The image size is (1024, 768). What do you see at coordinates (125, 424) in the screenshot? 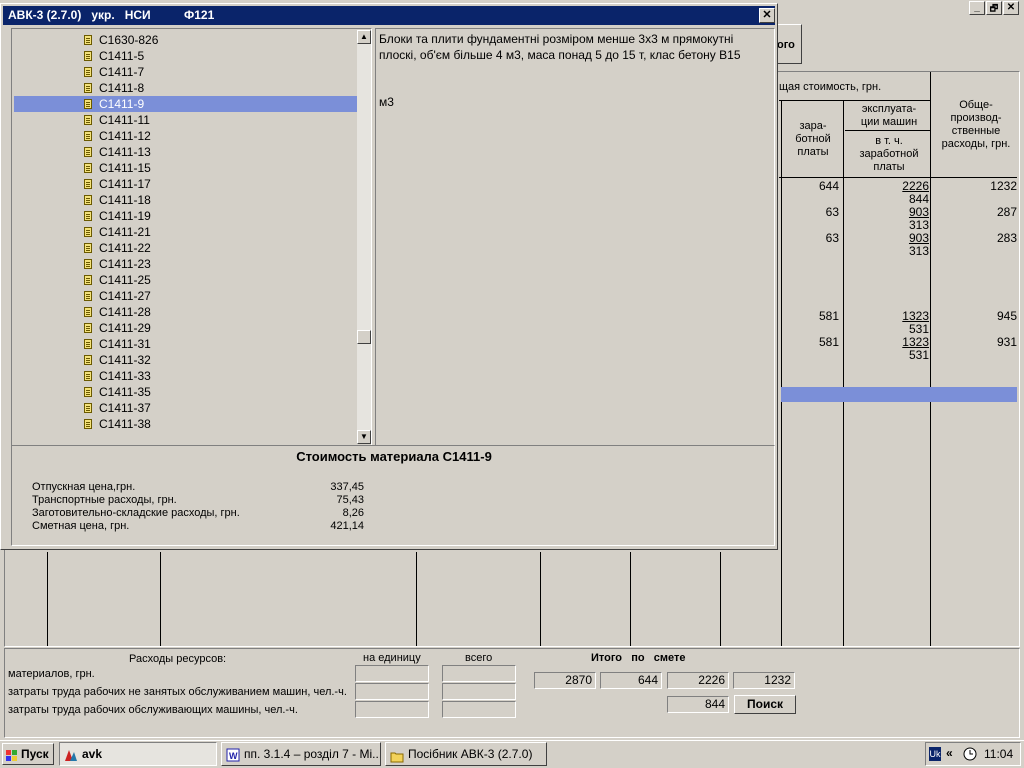
I see `tree-item-label: С1411-38` at bounding box center [125, 424].